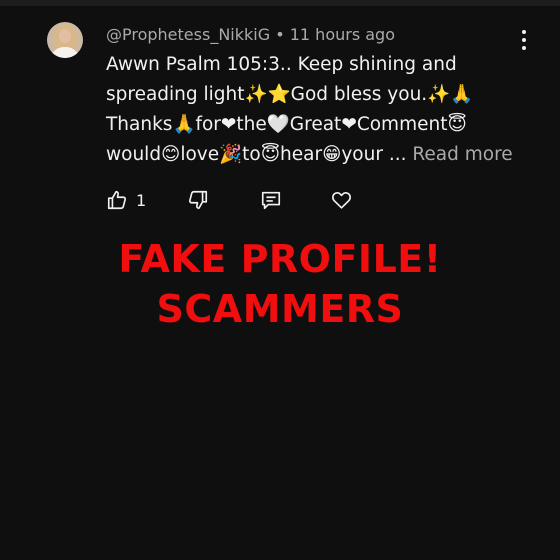 Image resolution: width=560 pixels, height=560 pixels. I want to click on heart-button, so click(341, 200).